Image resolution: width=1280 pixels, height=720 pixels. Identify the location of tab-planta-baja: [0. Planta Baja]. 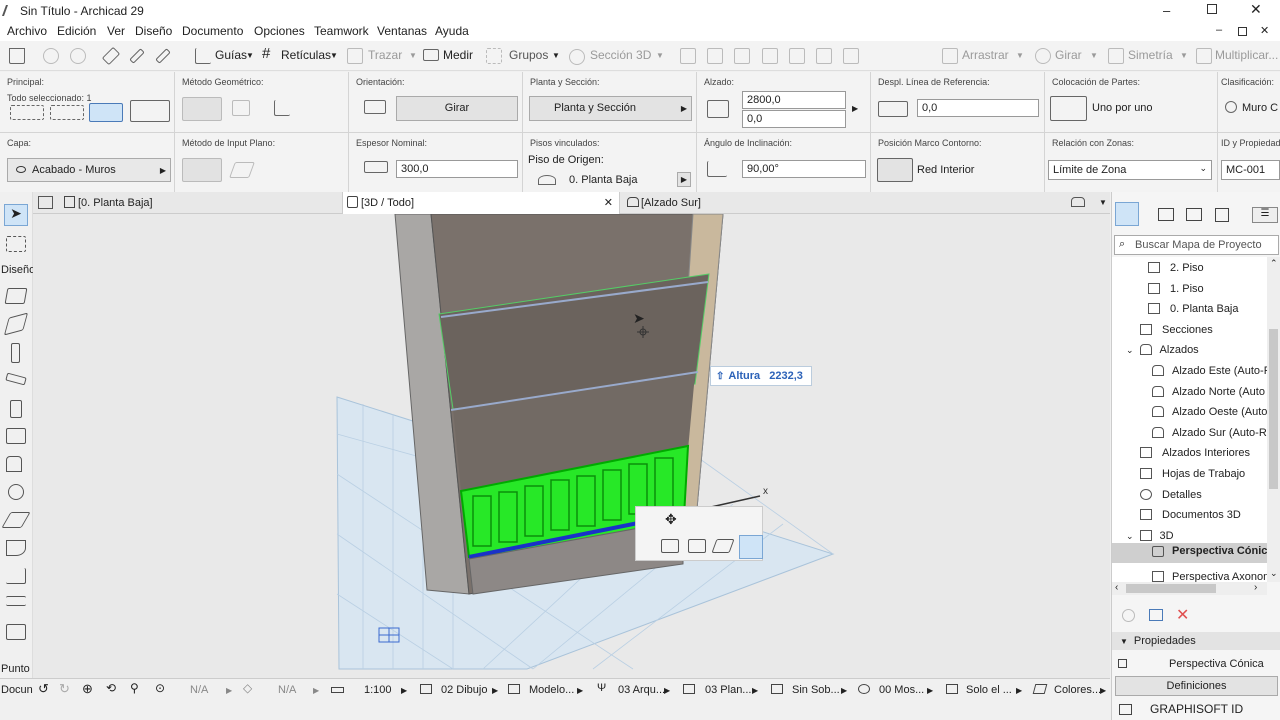
(201, 203).